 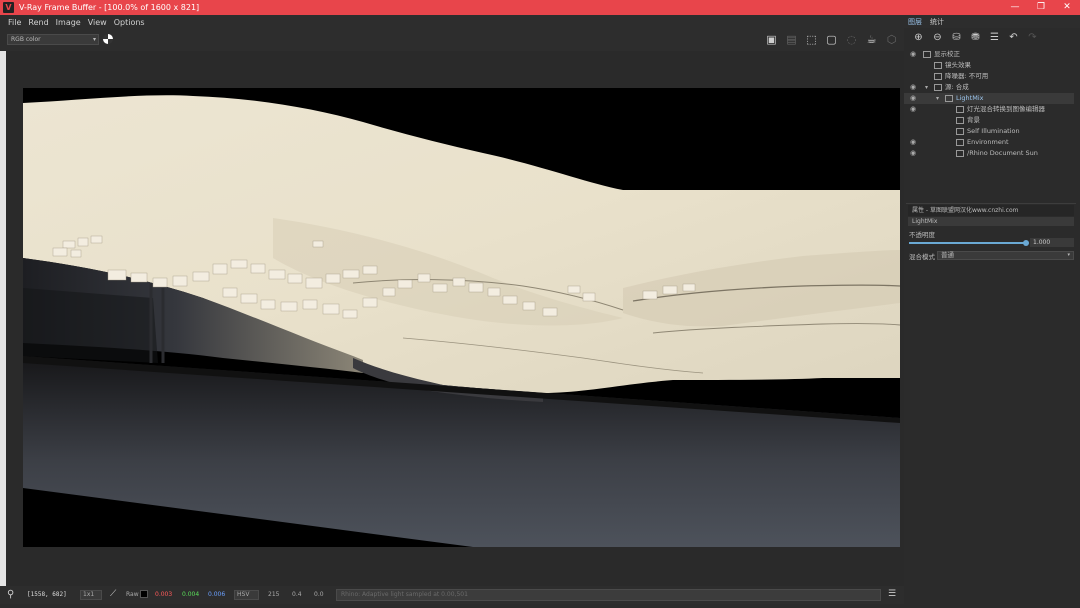 What do you see at coordinates (1041, 7) in the screenshot?
I see `maximize-button: ❐` at bounding box center [1041, 7].